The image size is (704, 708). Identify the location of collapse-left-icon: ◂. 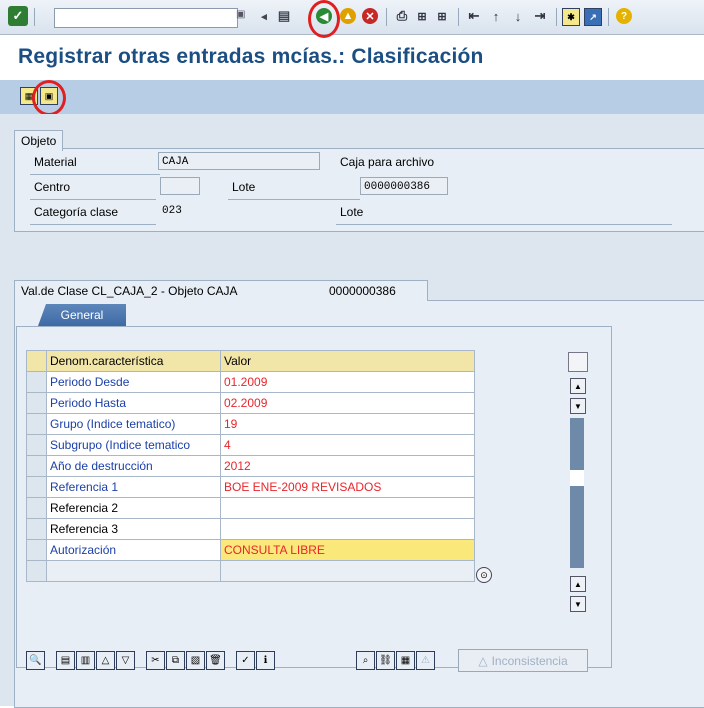
(264, 16).